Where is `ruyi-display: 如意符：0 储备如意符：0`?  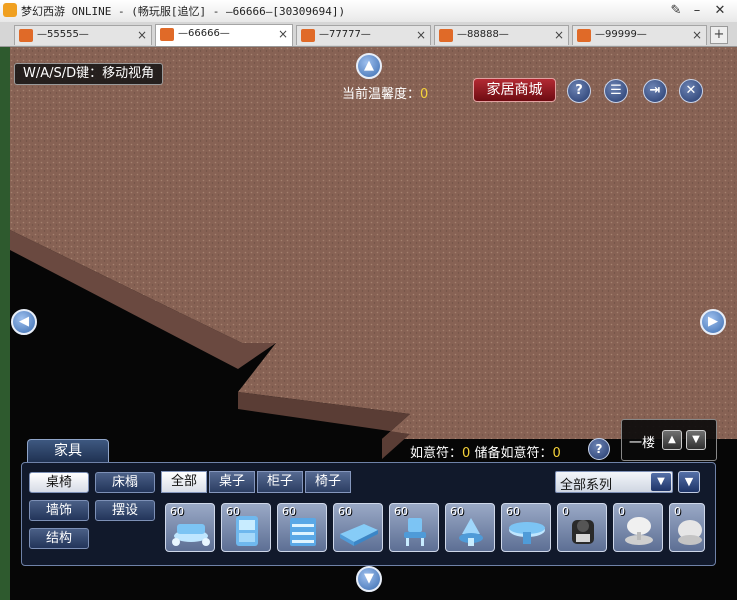
ruyi-display: 如意符：0 储备如意符：0 is located at coordinates (485, 451).